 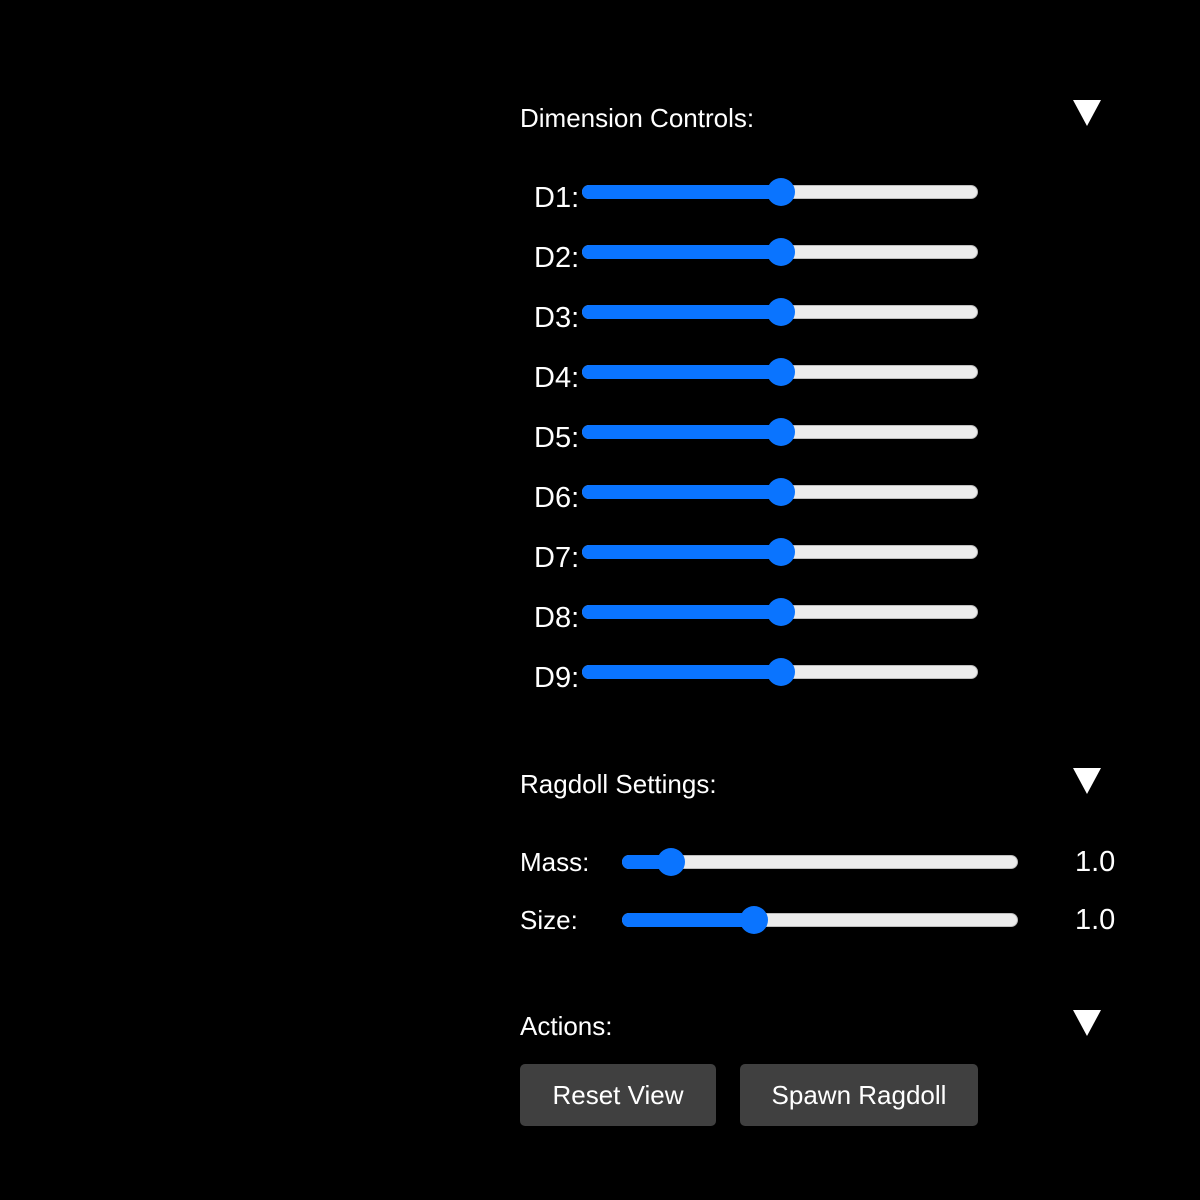 I want to click on dimension-slider-row: D7:, so click(x=760, y=553).